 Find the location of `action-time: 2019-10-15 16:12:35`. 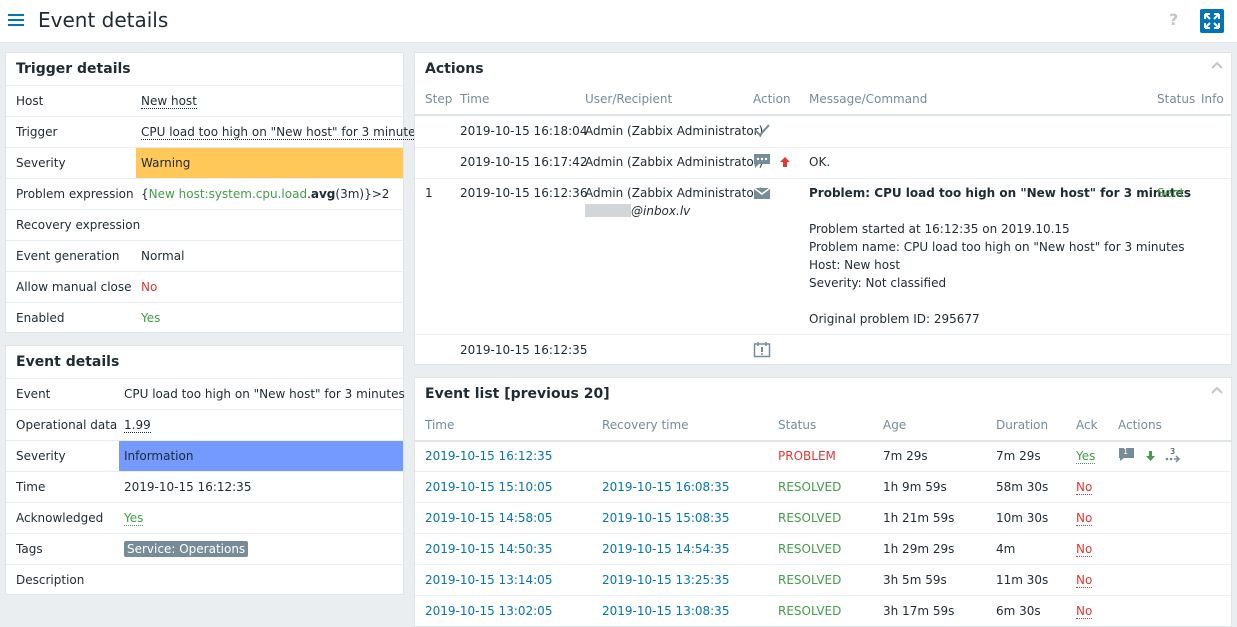

action-time: 2019-10-15 16:12:35 is located at coordinates (524, 350).